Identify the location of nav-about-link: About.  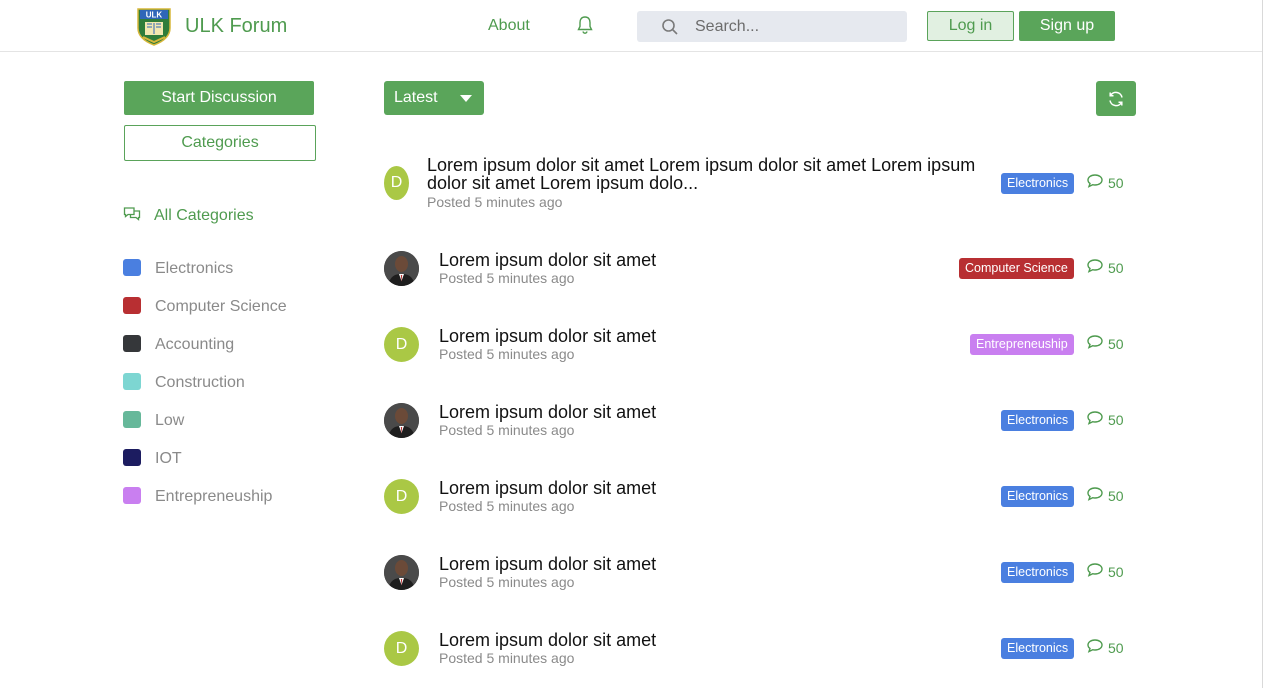
(509, 26).